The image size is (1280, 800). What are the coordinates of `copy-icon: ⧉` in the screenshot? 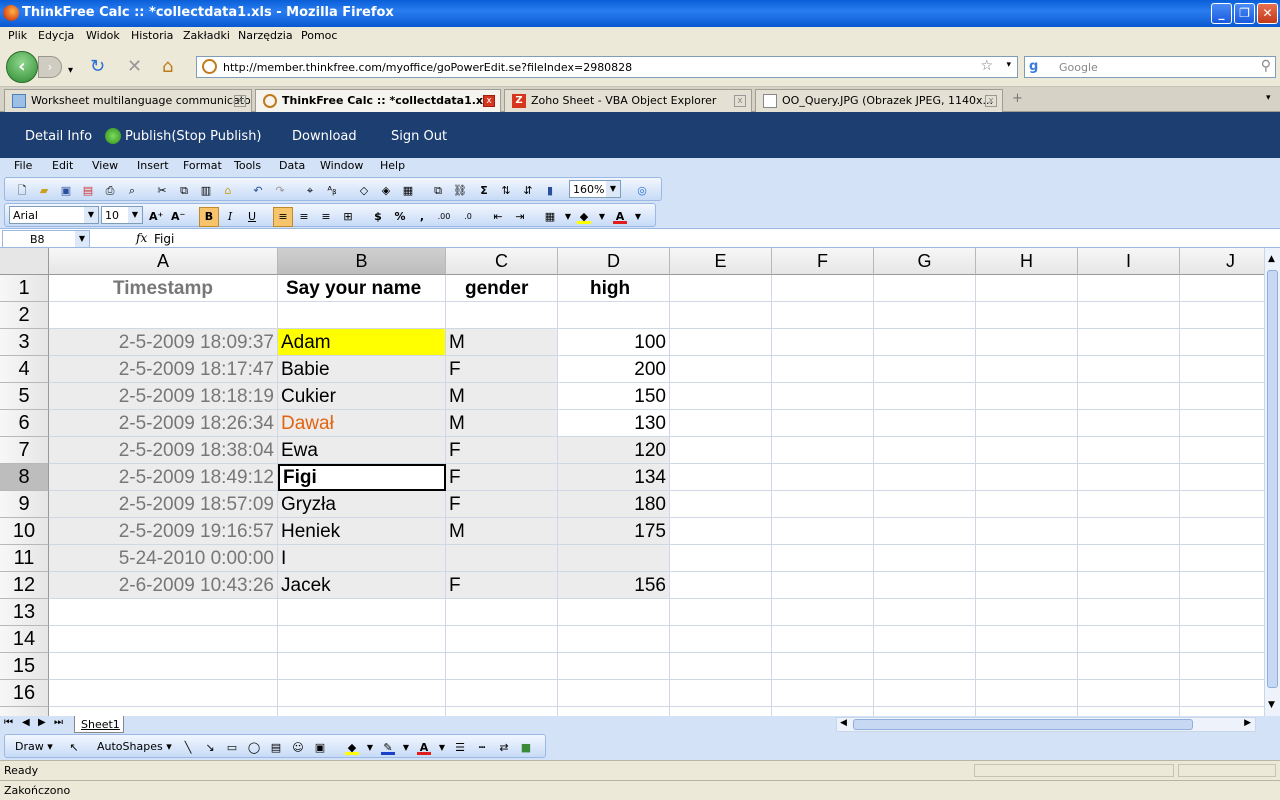 It's located at (184, 191).